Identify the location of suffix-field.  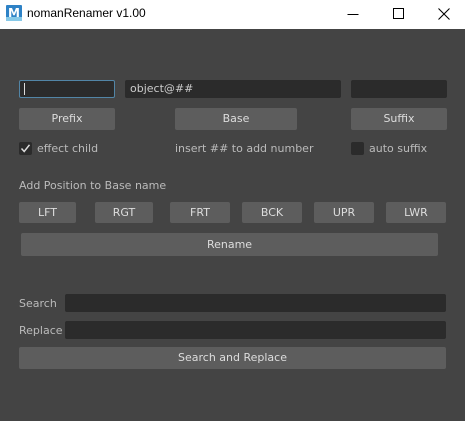
(399, 89).